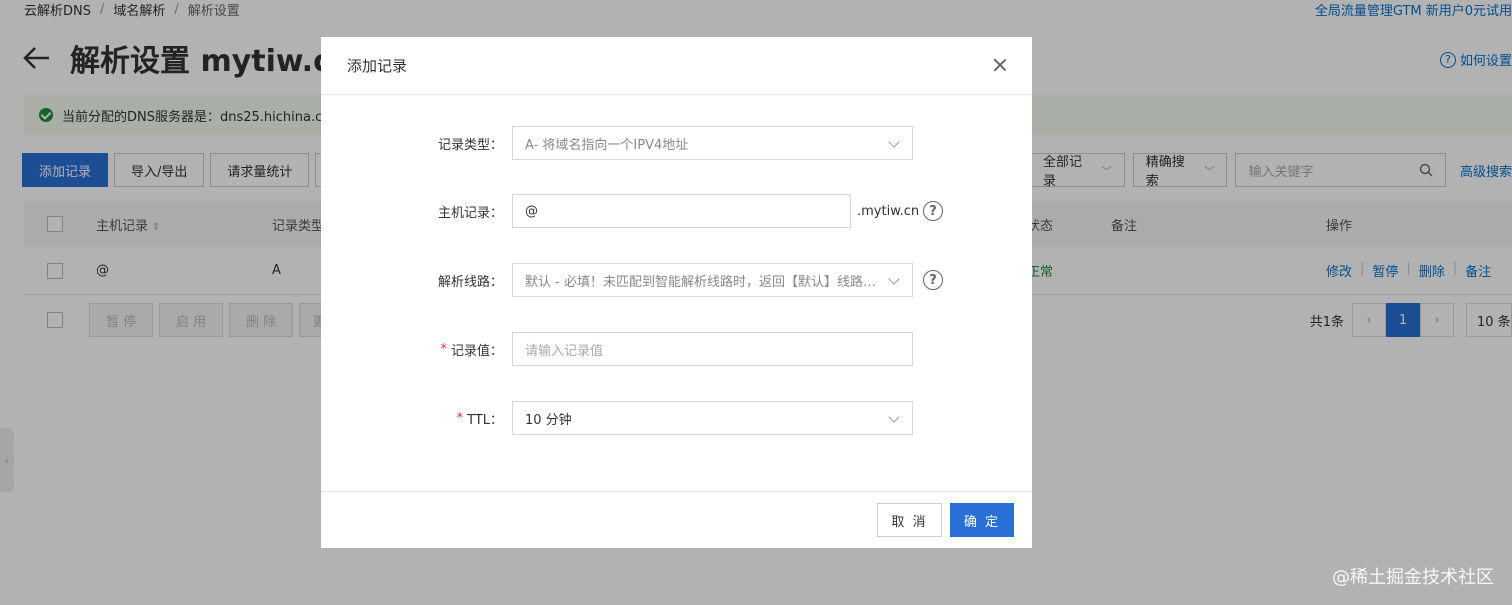  I want to click on record-type-select: A- 将域名指向一个IPV4地址, so click(712, 143).